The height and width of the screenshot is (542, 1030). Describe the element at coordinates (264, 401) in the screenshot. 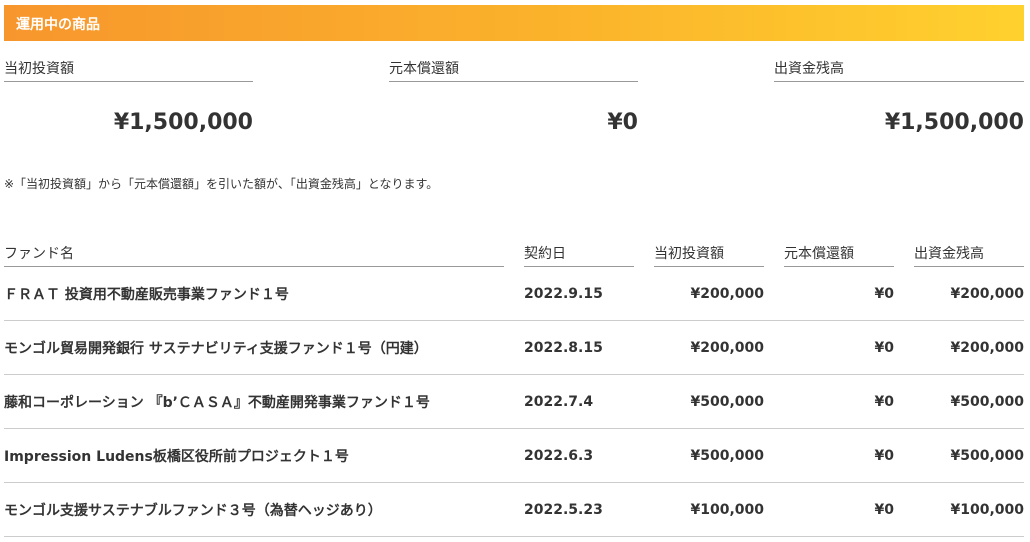

I see `fund-name-cell: 藤和コーポレーション 『b’ＣＡＳＡ』不動産開発事業ファンド１号` at that location.